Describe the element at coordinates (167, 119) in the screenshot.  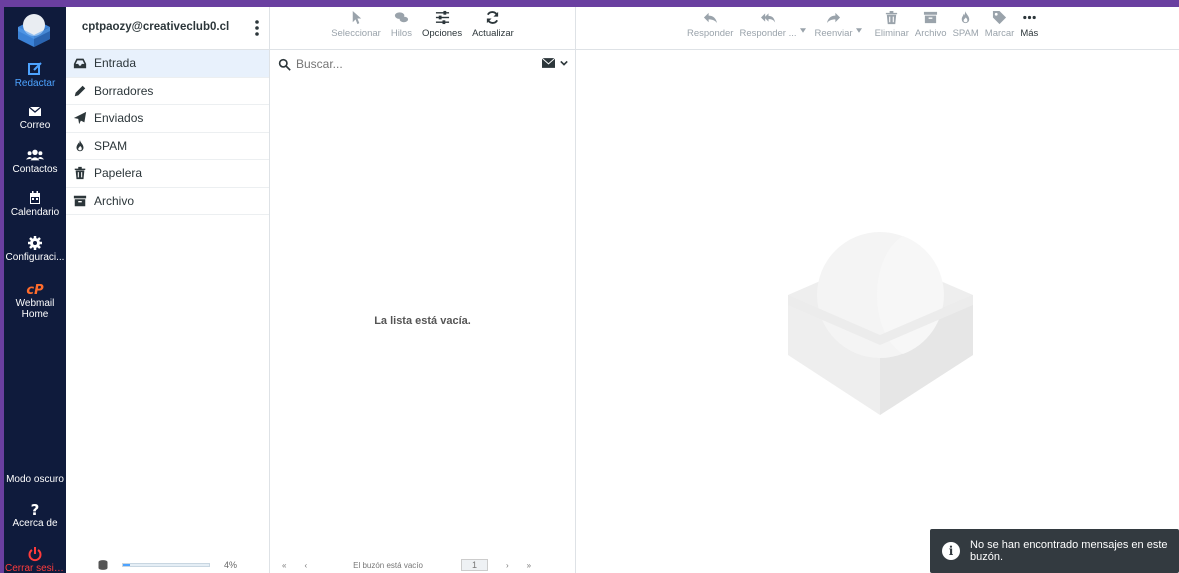
I see `folder-sent: Enviados` at that location.